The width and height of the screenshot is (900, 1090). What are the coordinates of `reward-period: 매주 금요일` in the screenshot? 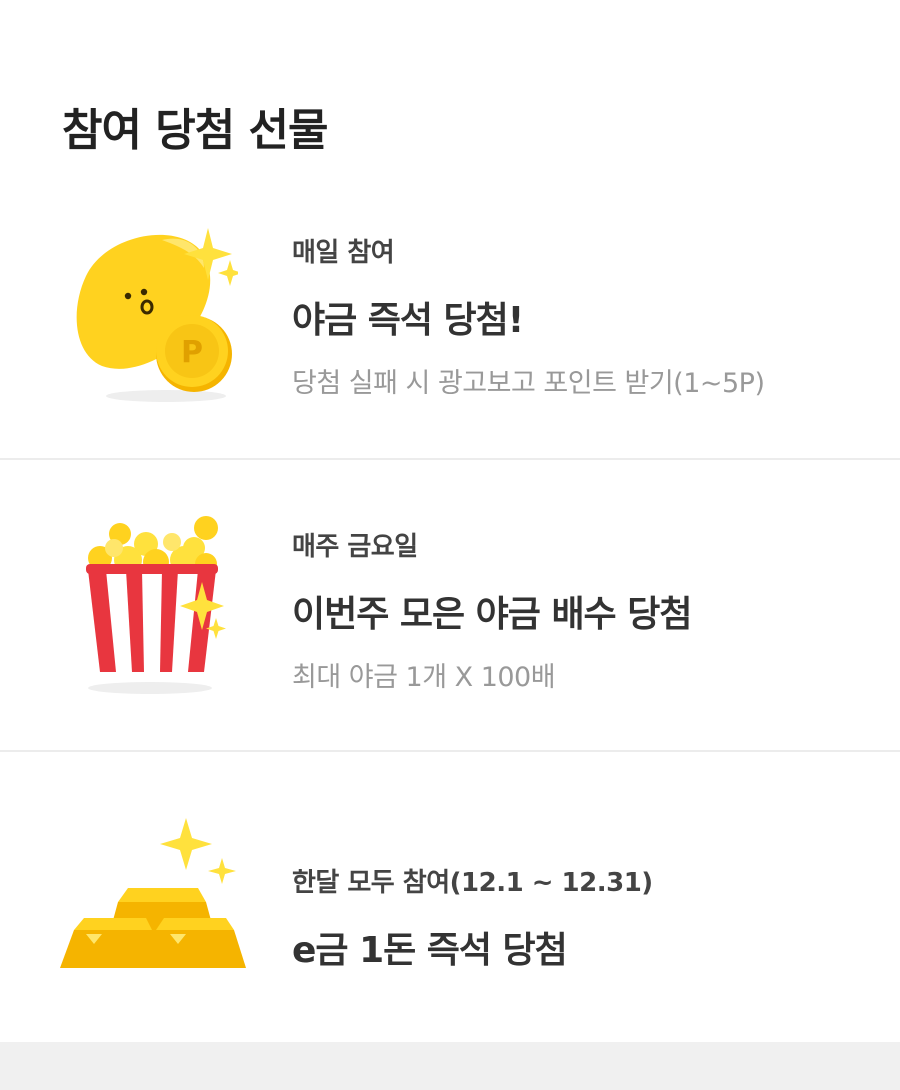 It's located at (355, 547).